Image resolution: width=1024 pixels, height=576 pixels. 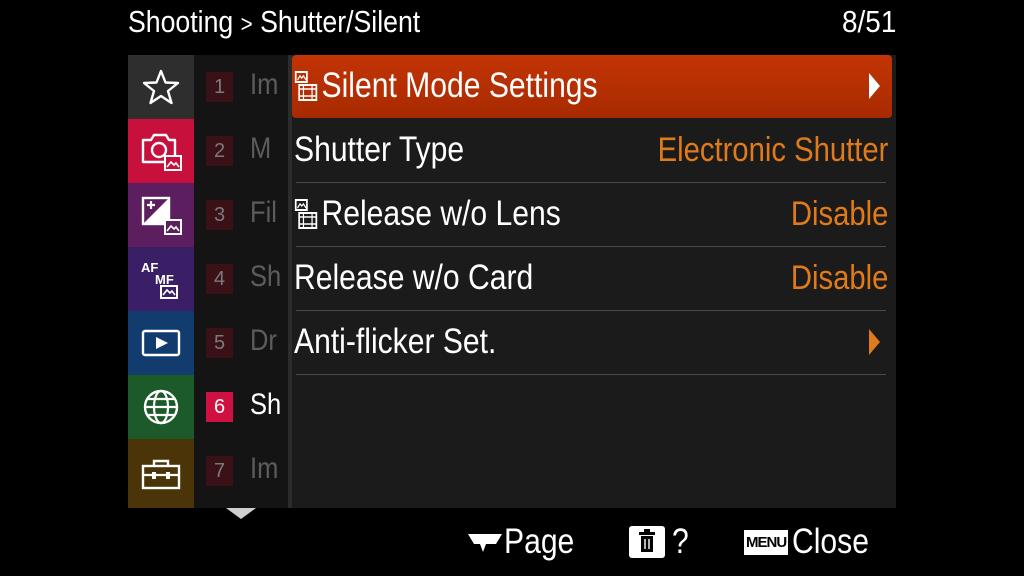 What do you see at coordinates (680, 541) in the screenshot?
I see `help-label: ?` at bounding box center [680, 541].